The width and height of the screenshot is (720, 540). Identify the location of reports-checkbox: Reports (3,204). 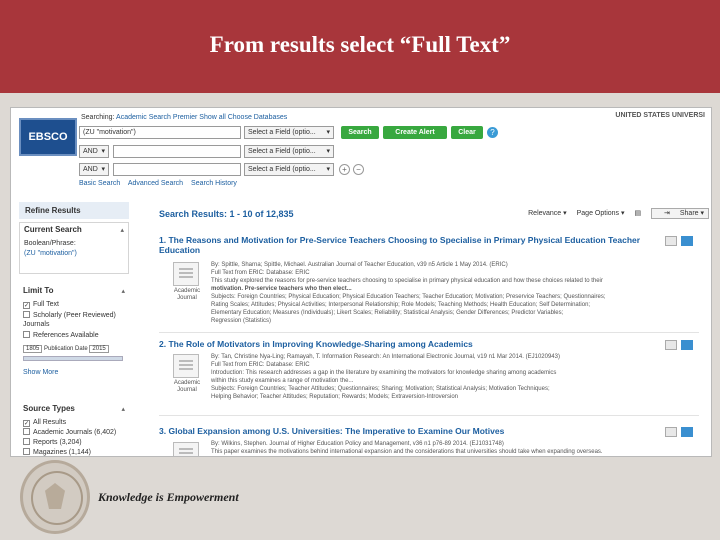
(52, 442).